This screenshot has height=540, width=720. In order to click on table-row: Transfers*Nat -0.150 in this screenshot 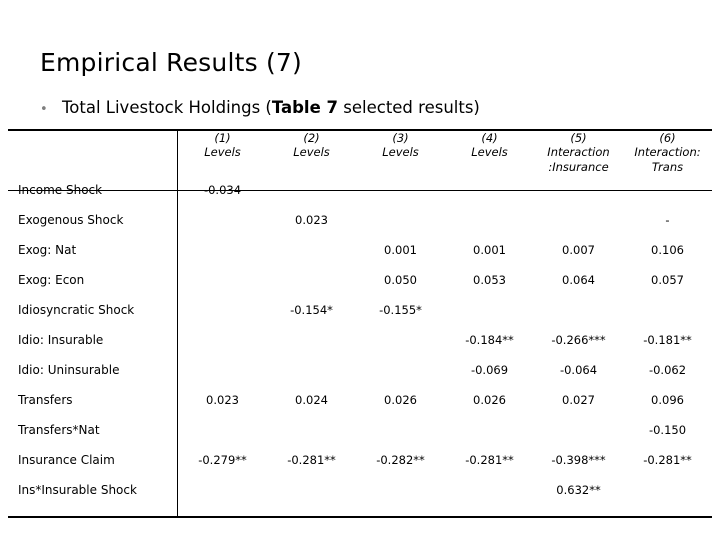, I will do `click(360, 430)`.